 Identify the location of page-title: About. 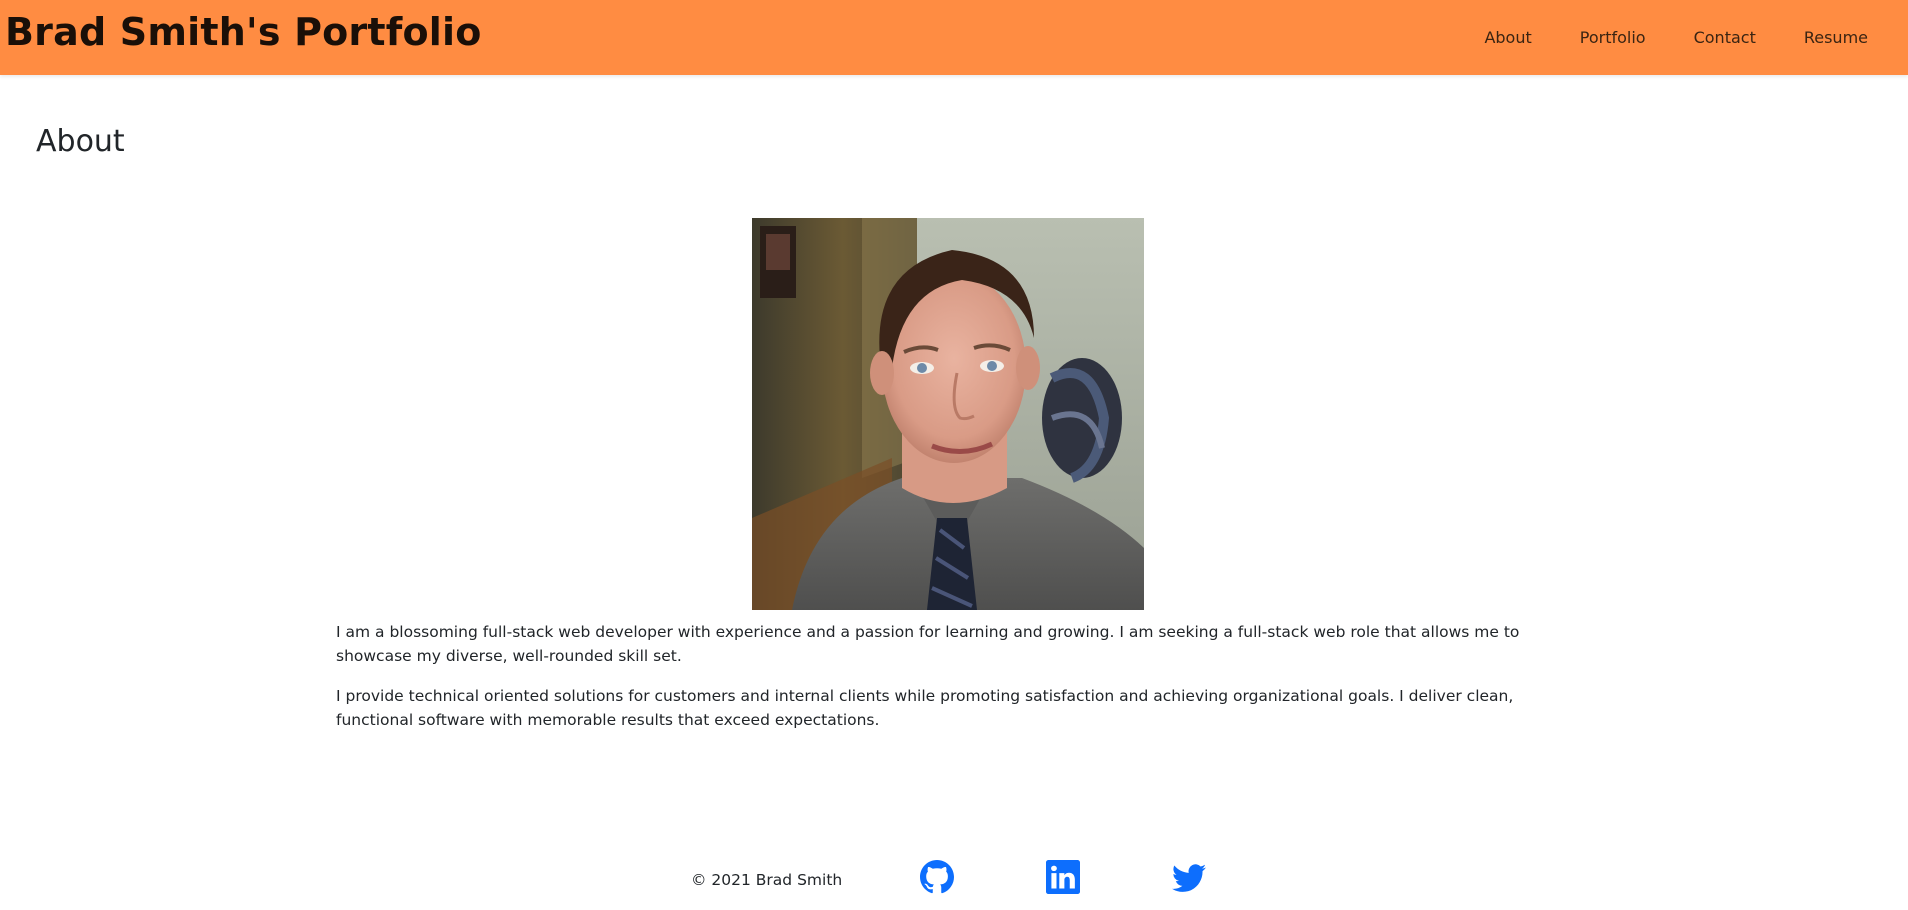
(80, 141).